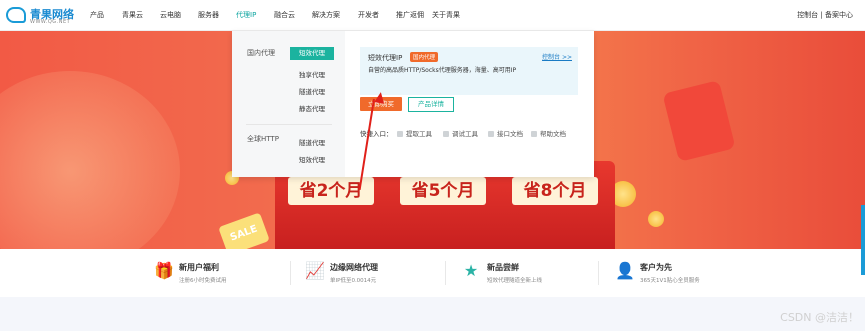  What do you see at coordinates (289, 124) in the screenshot?
I see `category-divider` at bounding box center [289, 124].